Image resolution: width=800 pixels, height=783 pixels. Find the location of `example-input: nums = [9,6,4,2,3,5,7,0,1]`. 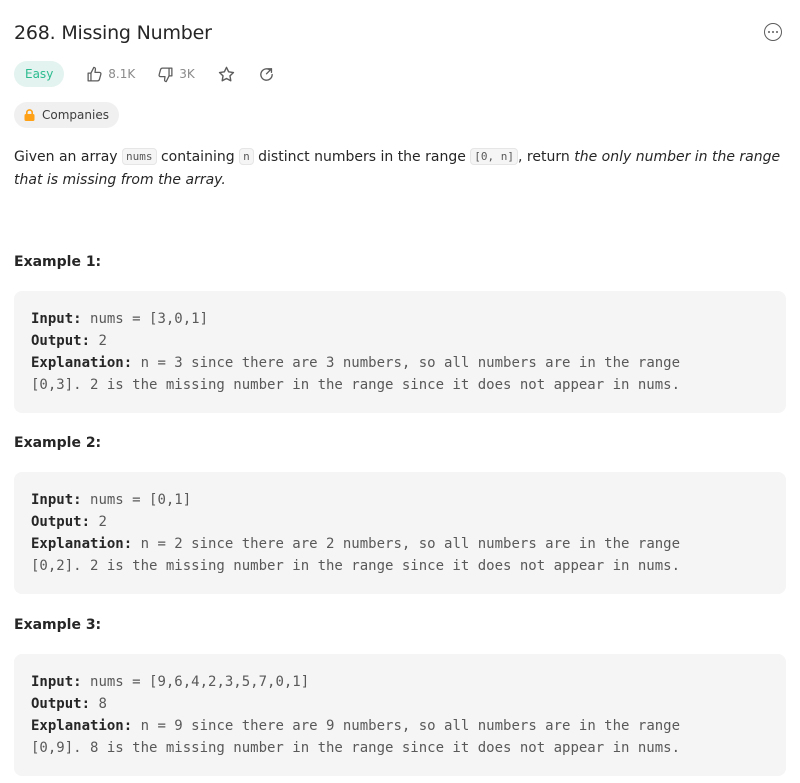

example-input: nums = [9,6,4,2,3,5,7,0,1] is located at coordinates (200, 682).